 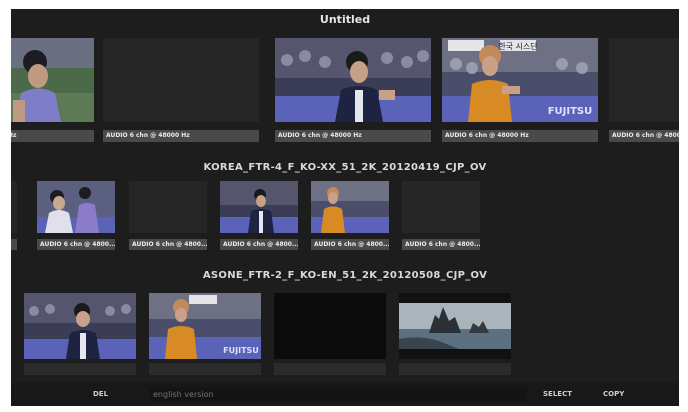 What do you see at coordinates (205, 326) in the screenshot?
I see `thumbnail-player-orange-jersey: FUJITSU` at bounding box center [205, 326].